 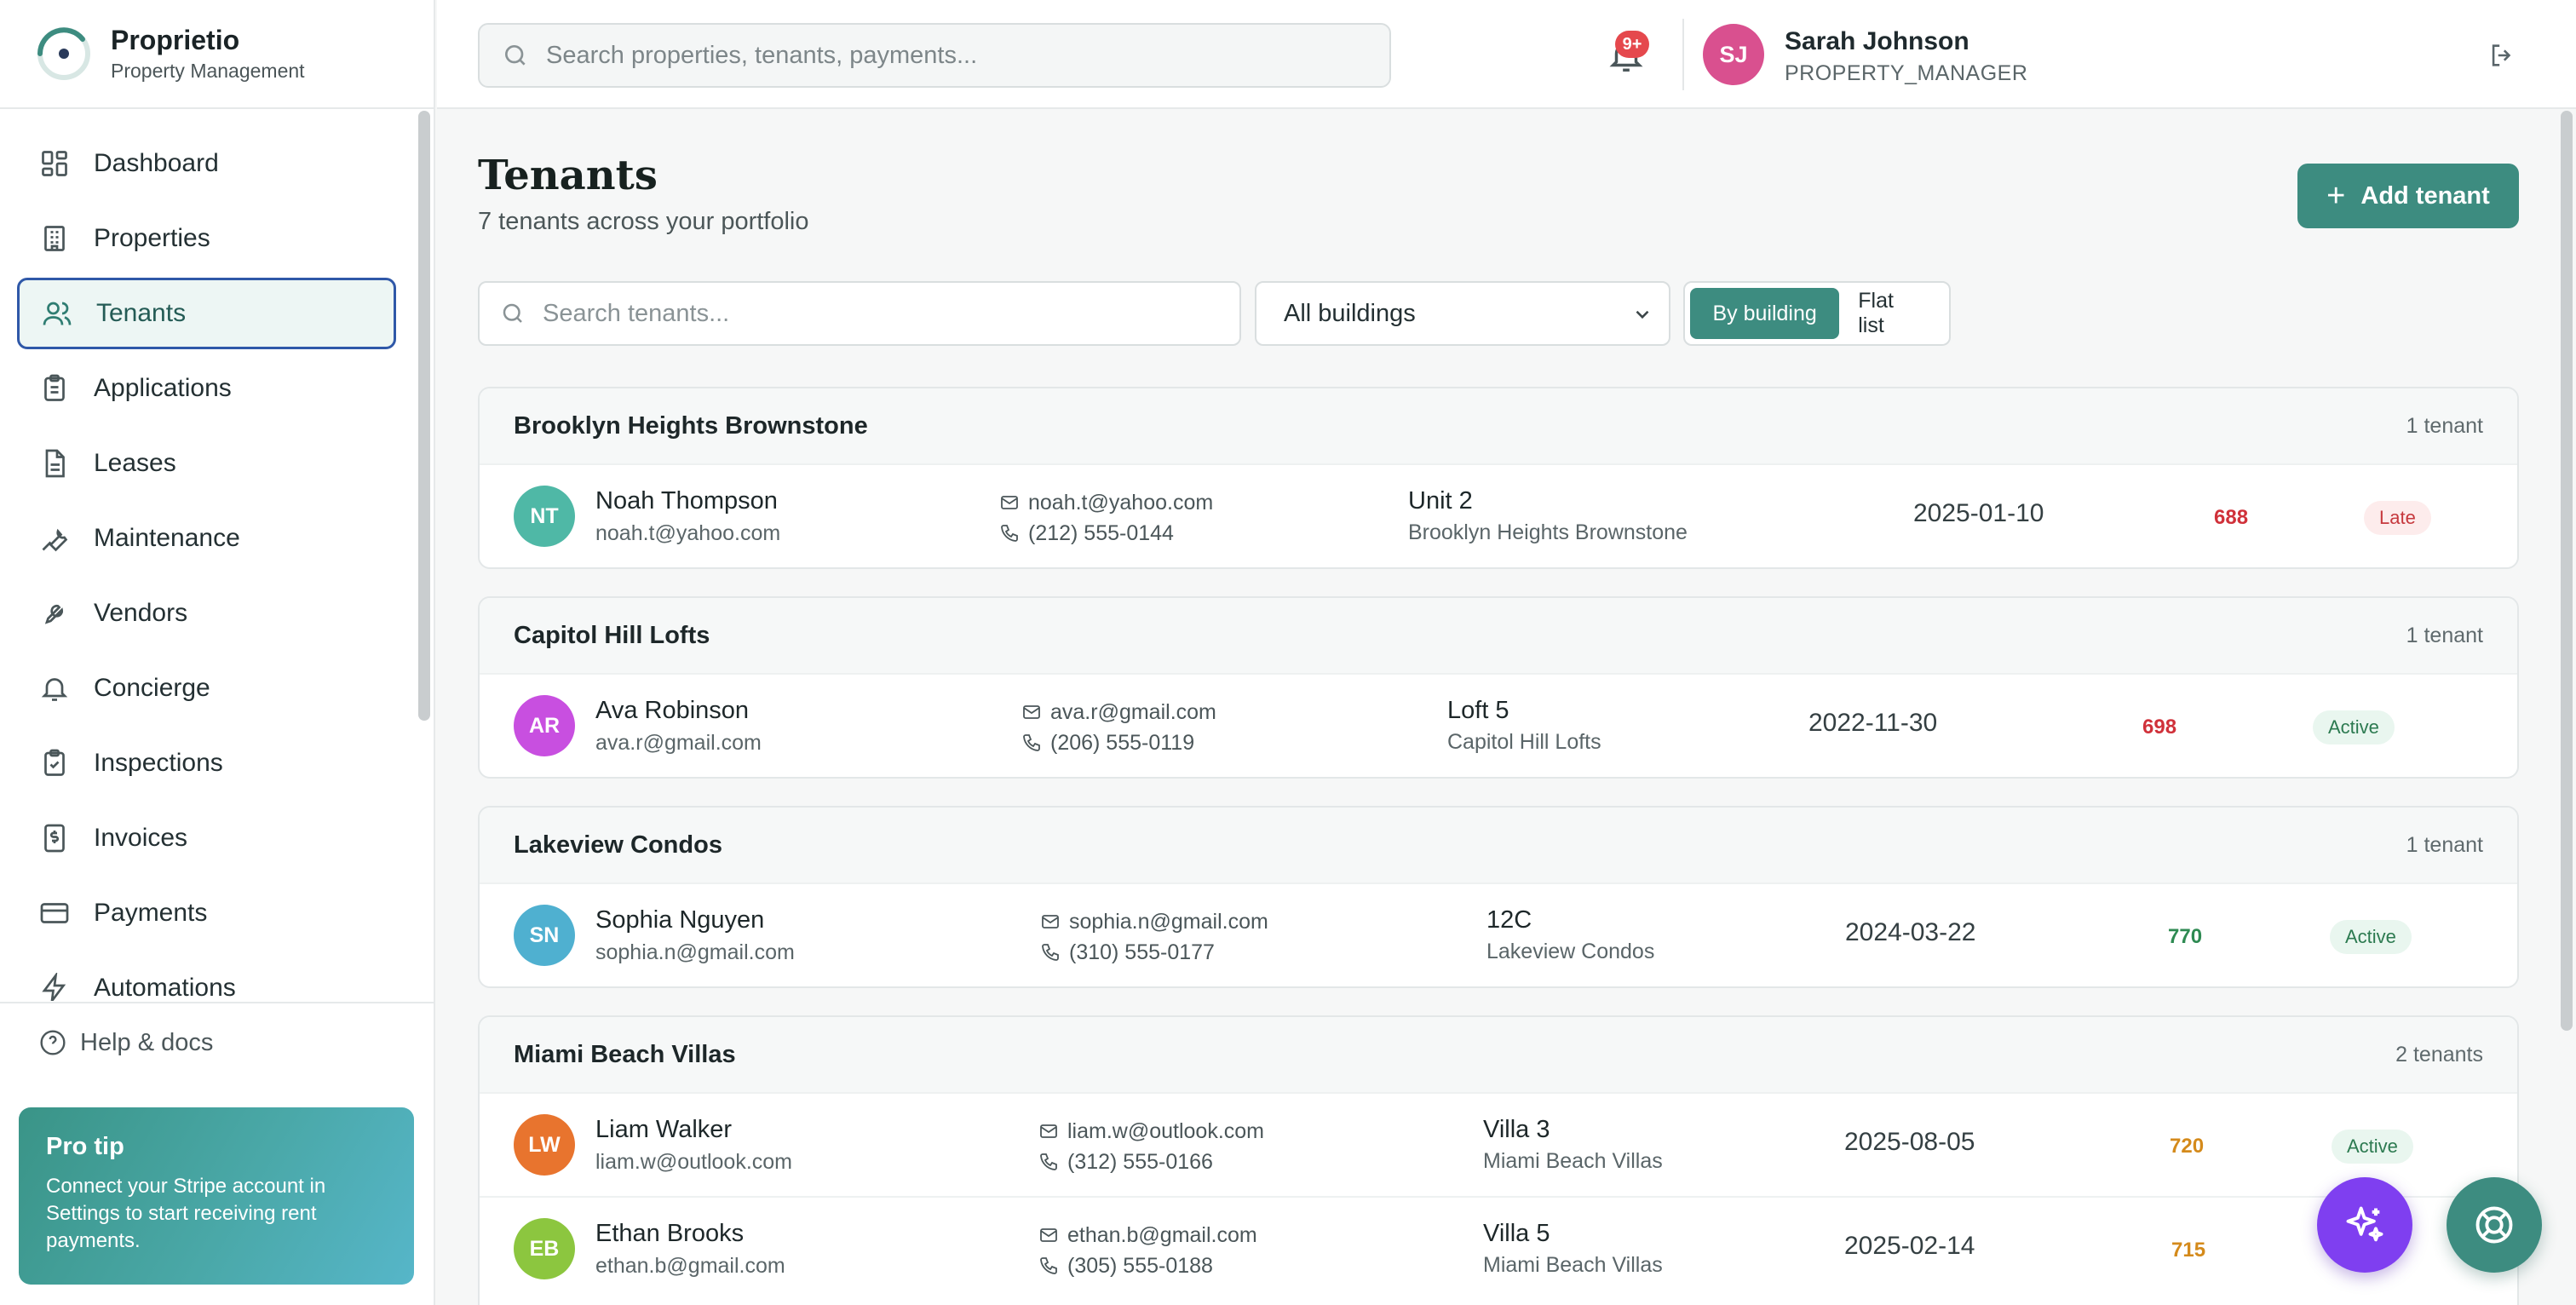 I want to click on lease-date: 2024-03-22, so click(x=1910, y=932).